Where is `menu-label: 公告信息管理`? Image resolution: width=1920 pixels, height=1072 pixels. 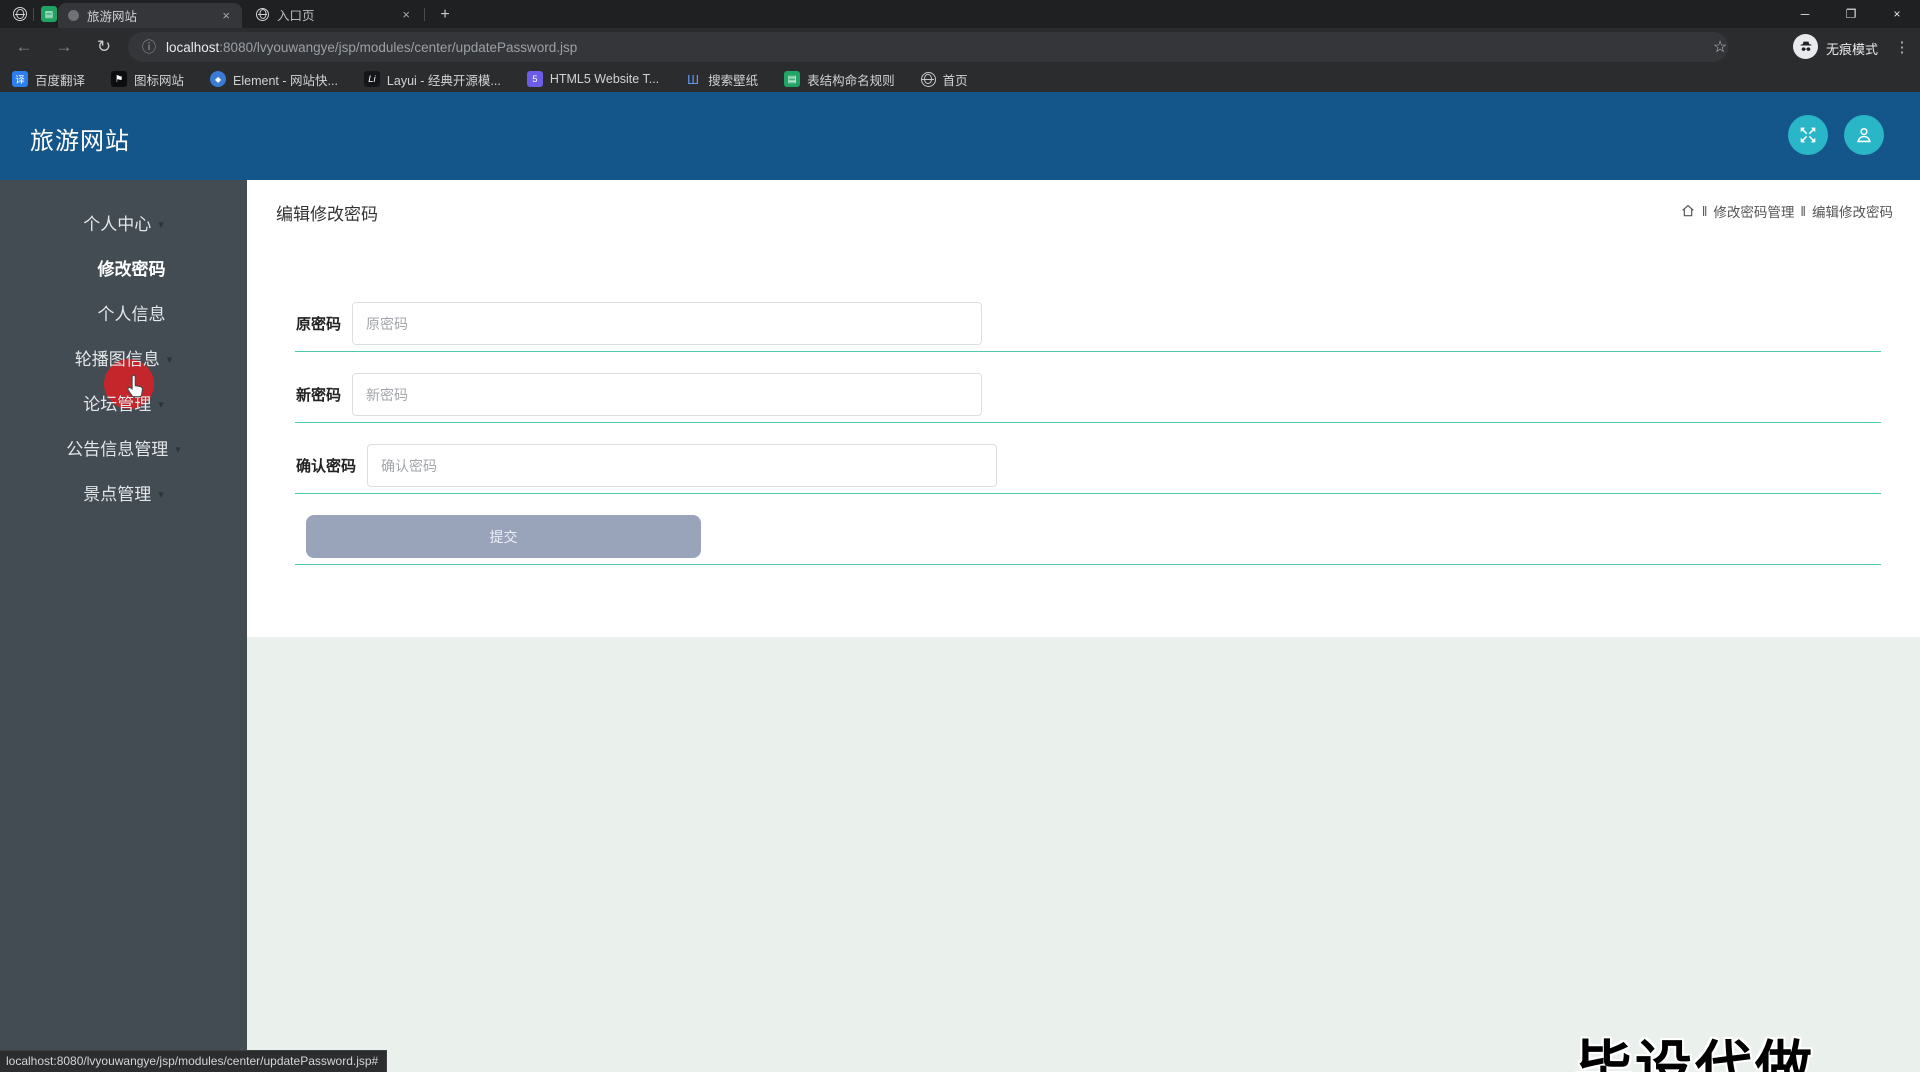
menu-label: 公告信息管理 is located at coordinates (117, 449).